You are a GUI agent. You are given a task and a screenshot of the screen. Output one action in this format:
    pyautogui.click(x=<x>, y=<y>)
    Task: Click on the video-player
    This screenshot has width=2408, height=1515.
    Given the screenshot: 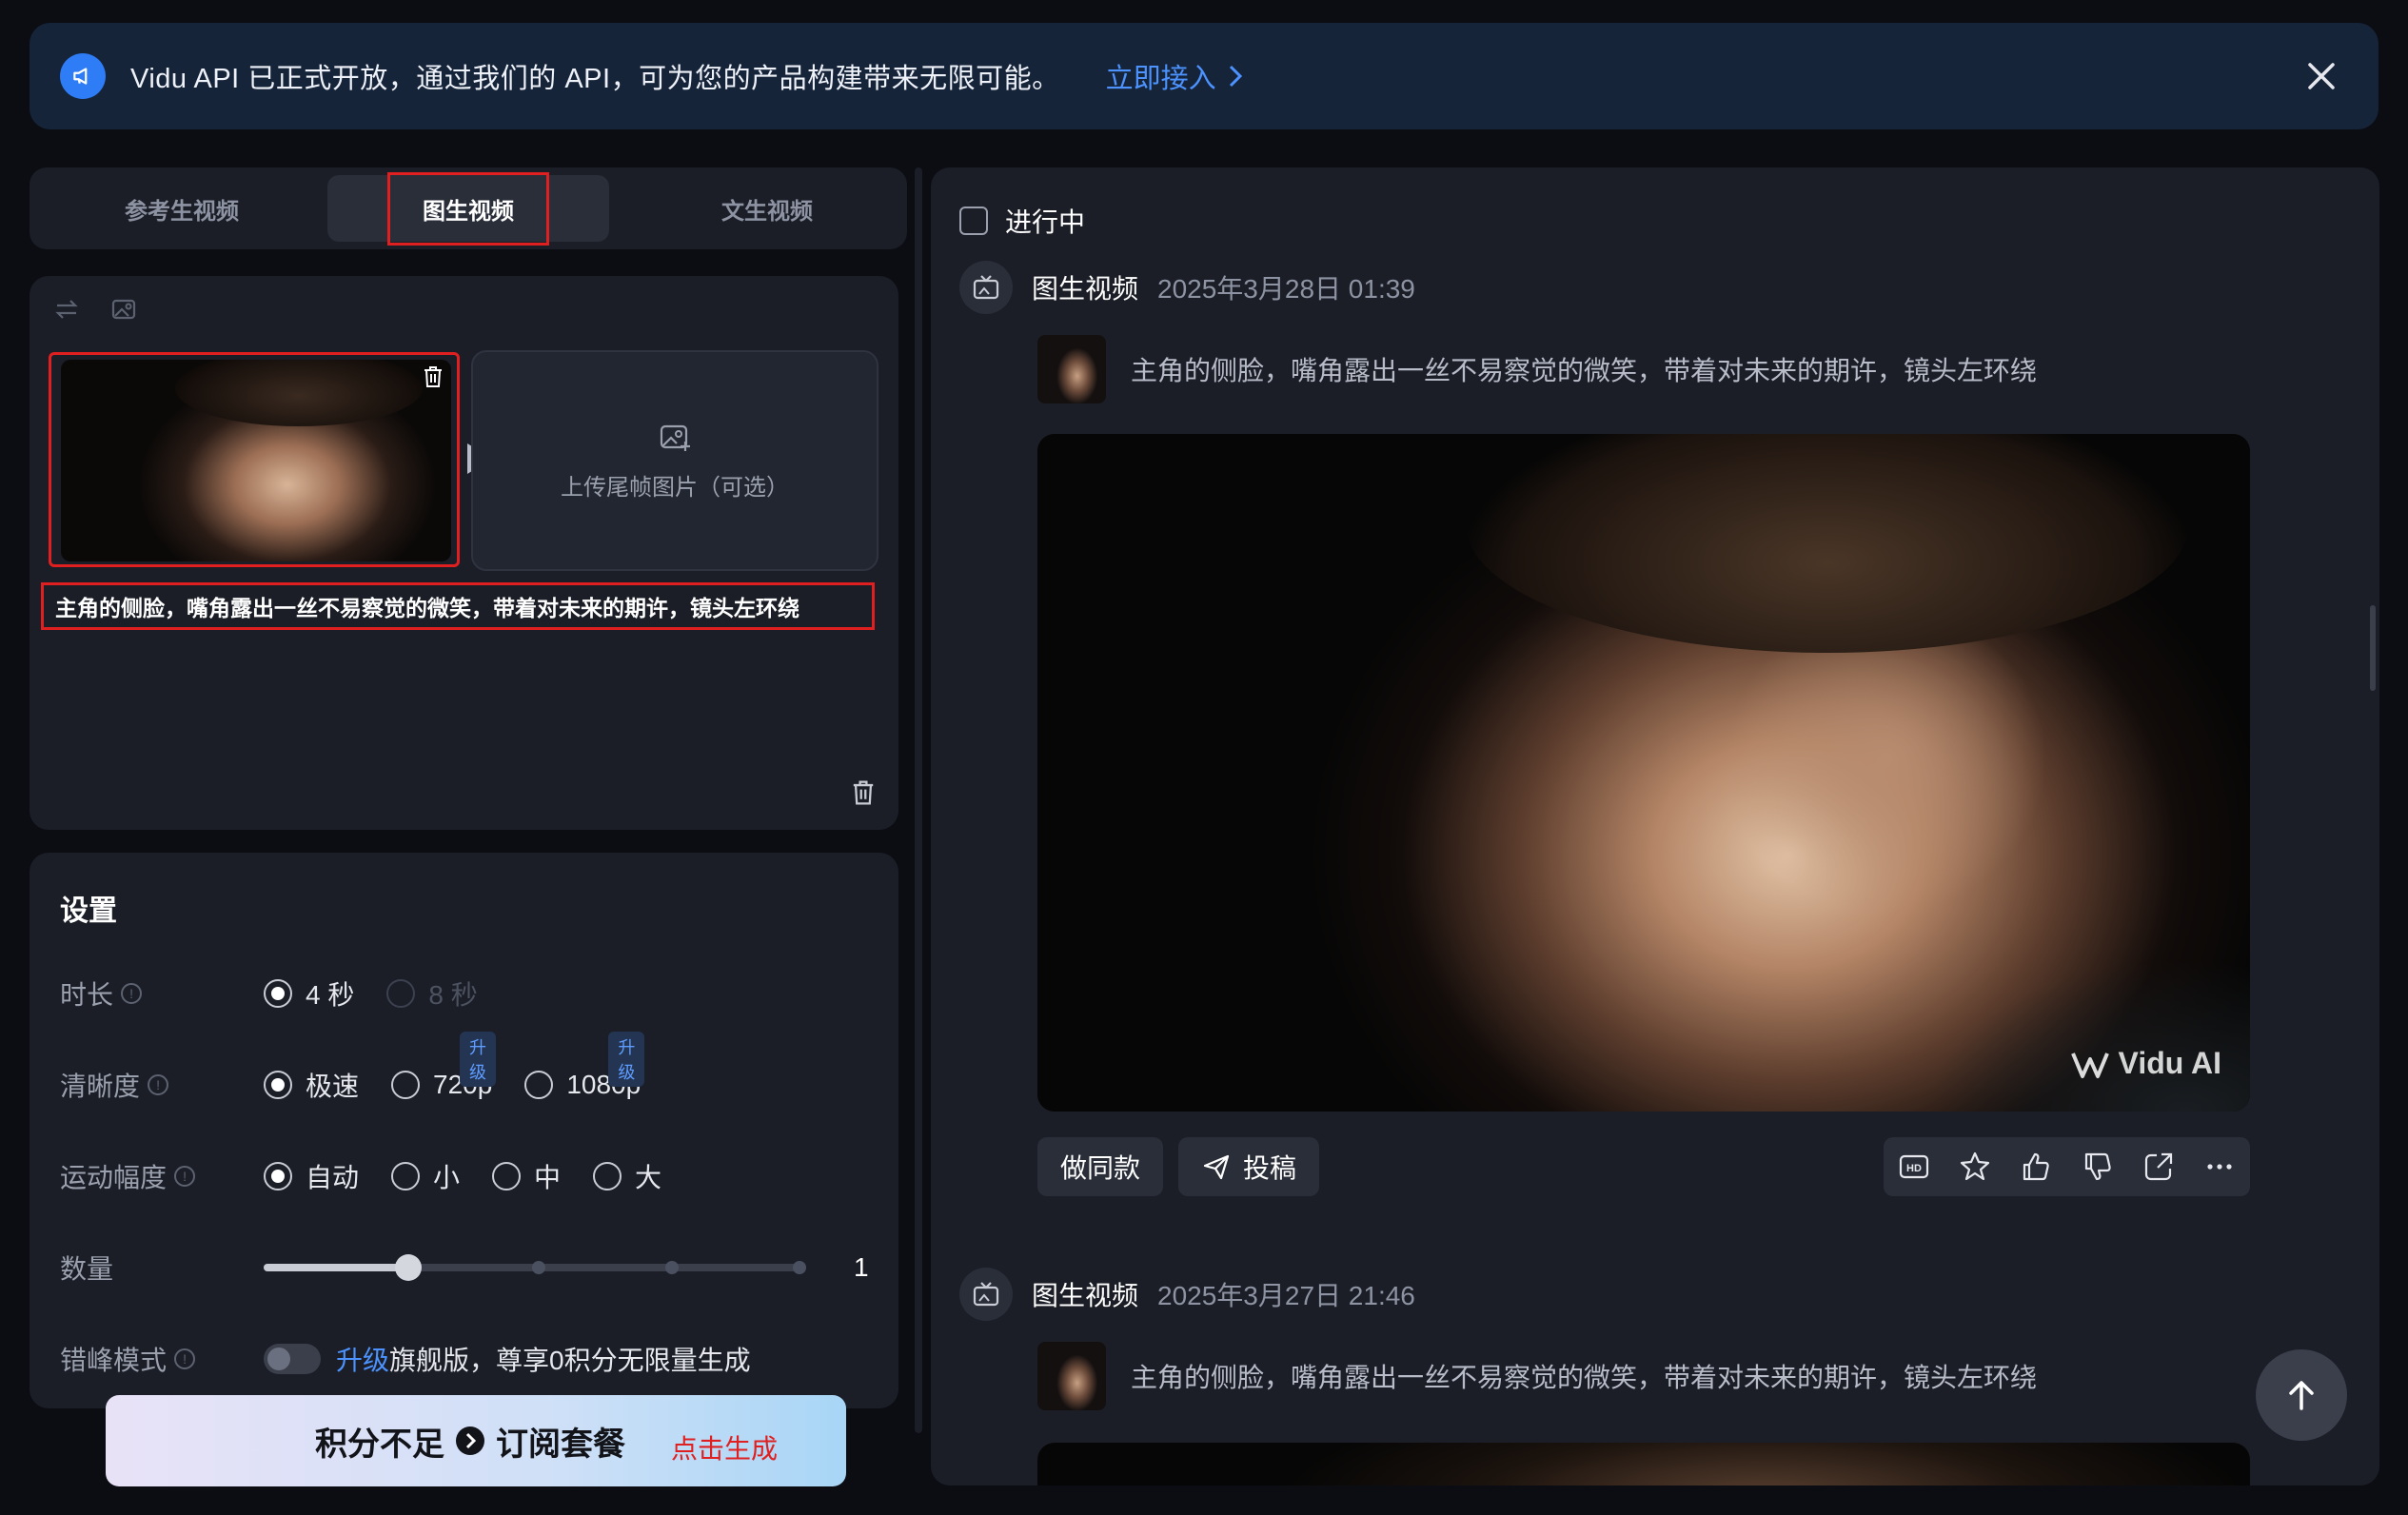 What is the action you would take?
    pyautogui.click(x=1643, y=1464)
    